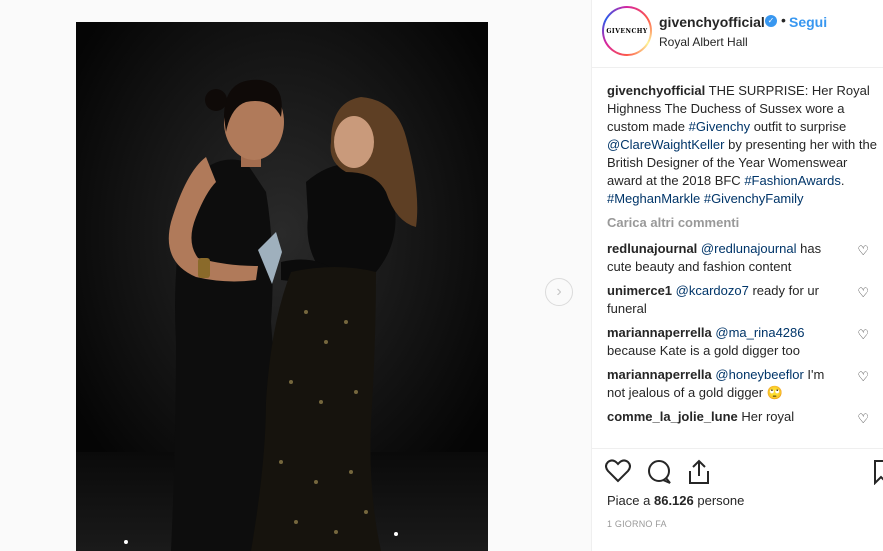 This screenshot has width=883, height=551. What do you see at coordinates (659, 474) in the screenshot?
I see `comment-icon` at bounding box center [659, 474].